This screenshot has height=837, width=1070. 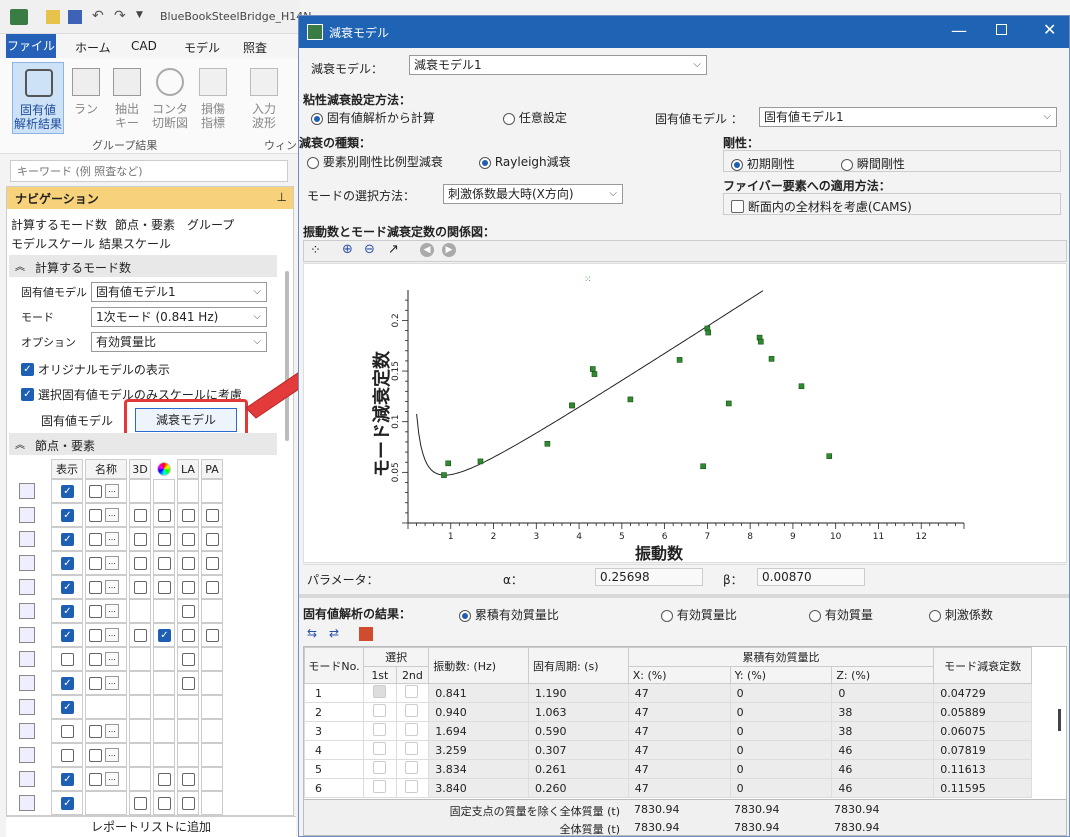 What do you see at coordinates (427, 250) in the screenshot?
I see `back-icon: ◀` at bounding box center [427, 250].